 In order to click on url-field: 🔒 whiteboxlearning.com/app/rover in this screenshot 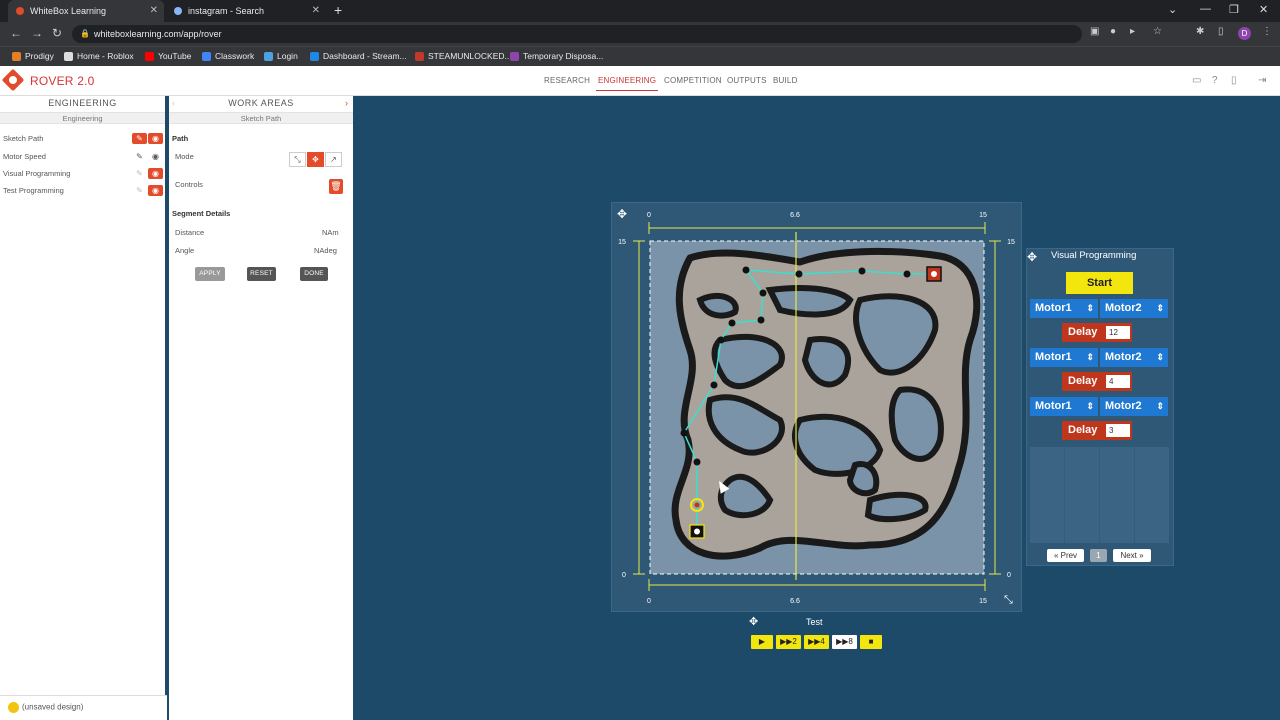, I will do `click(577, 34)`.